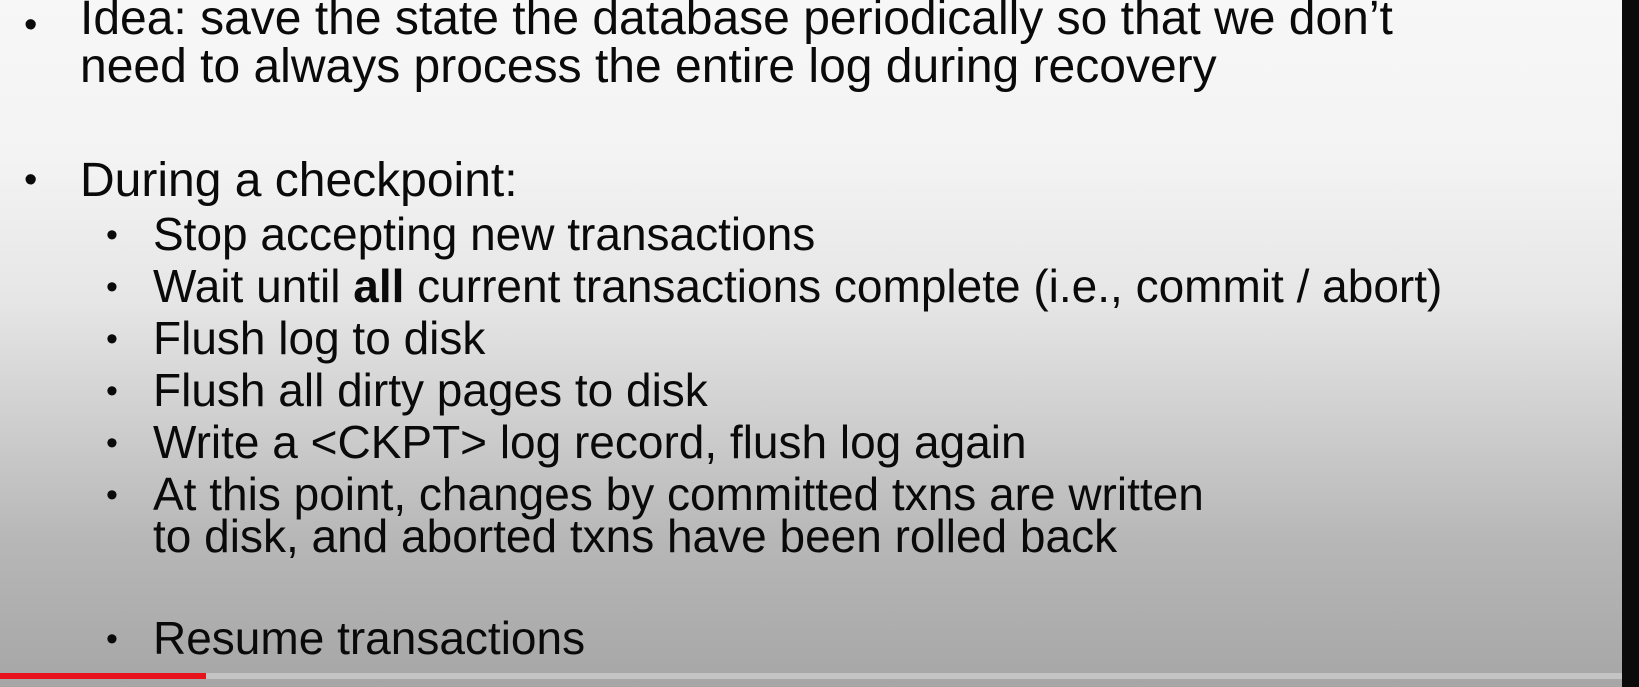 Image resolution: width=1639 pixels, height=687 pixels. Describe the element at coordinates (103, 676) in the screenshot. I see `video-progress-played` at that location.